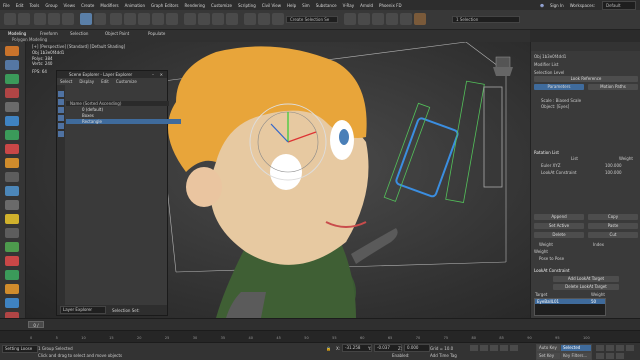  Describe the element at coordinates (100, 19) in the screenshot. I see `select-region-icon` at that location.